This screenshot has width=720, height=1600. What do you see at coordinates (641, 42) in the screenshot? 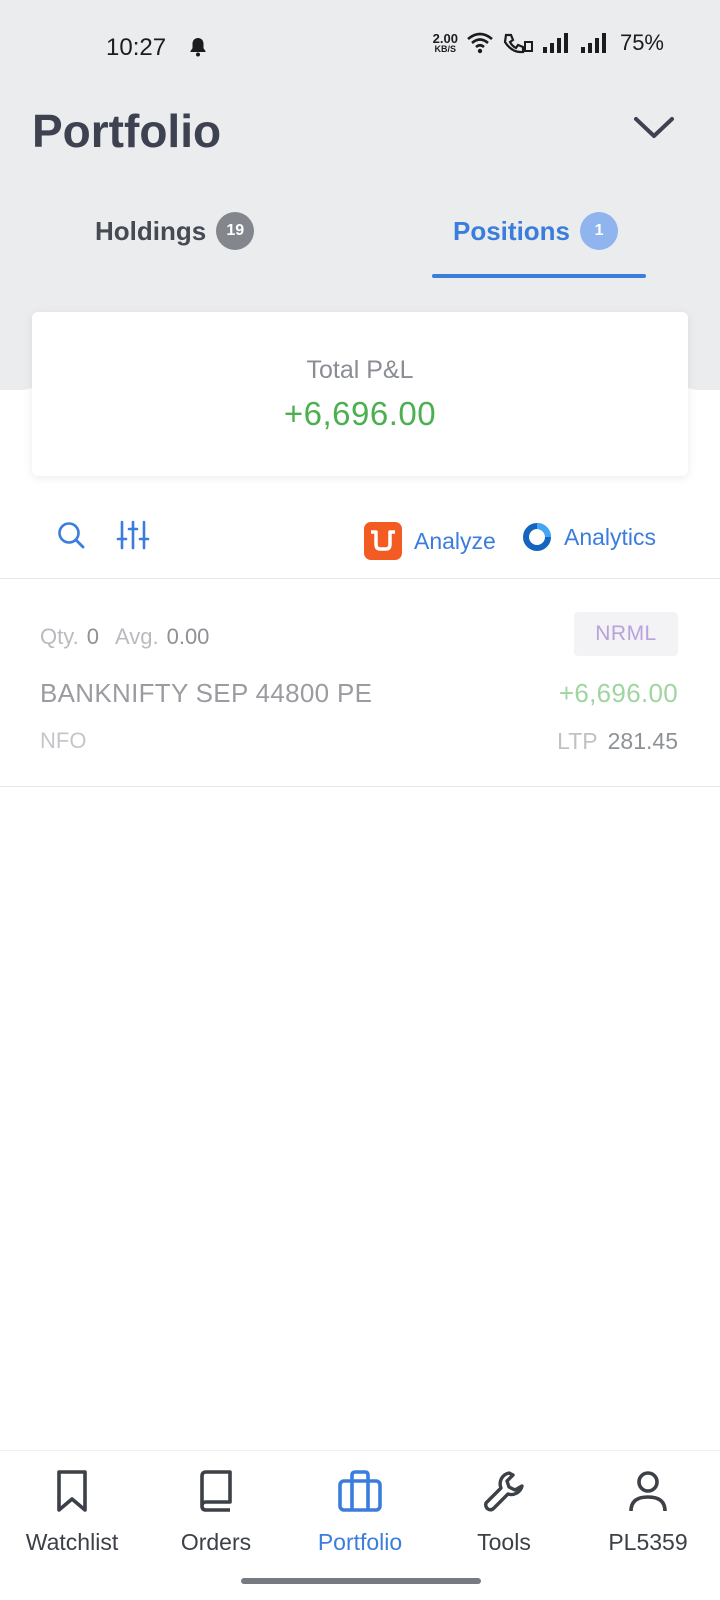
I see `battery-level: 75%` at bounding box center [641, 42].